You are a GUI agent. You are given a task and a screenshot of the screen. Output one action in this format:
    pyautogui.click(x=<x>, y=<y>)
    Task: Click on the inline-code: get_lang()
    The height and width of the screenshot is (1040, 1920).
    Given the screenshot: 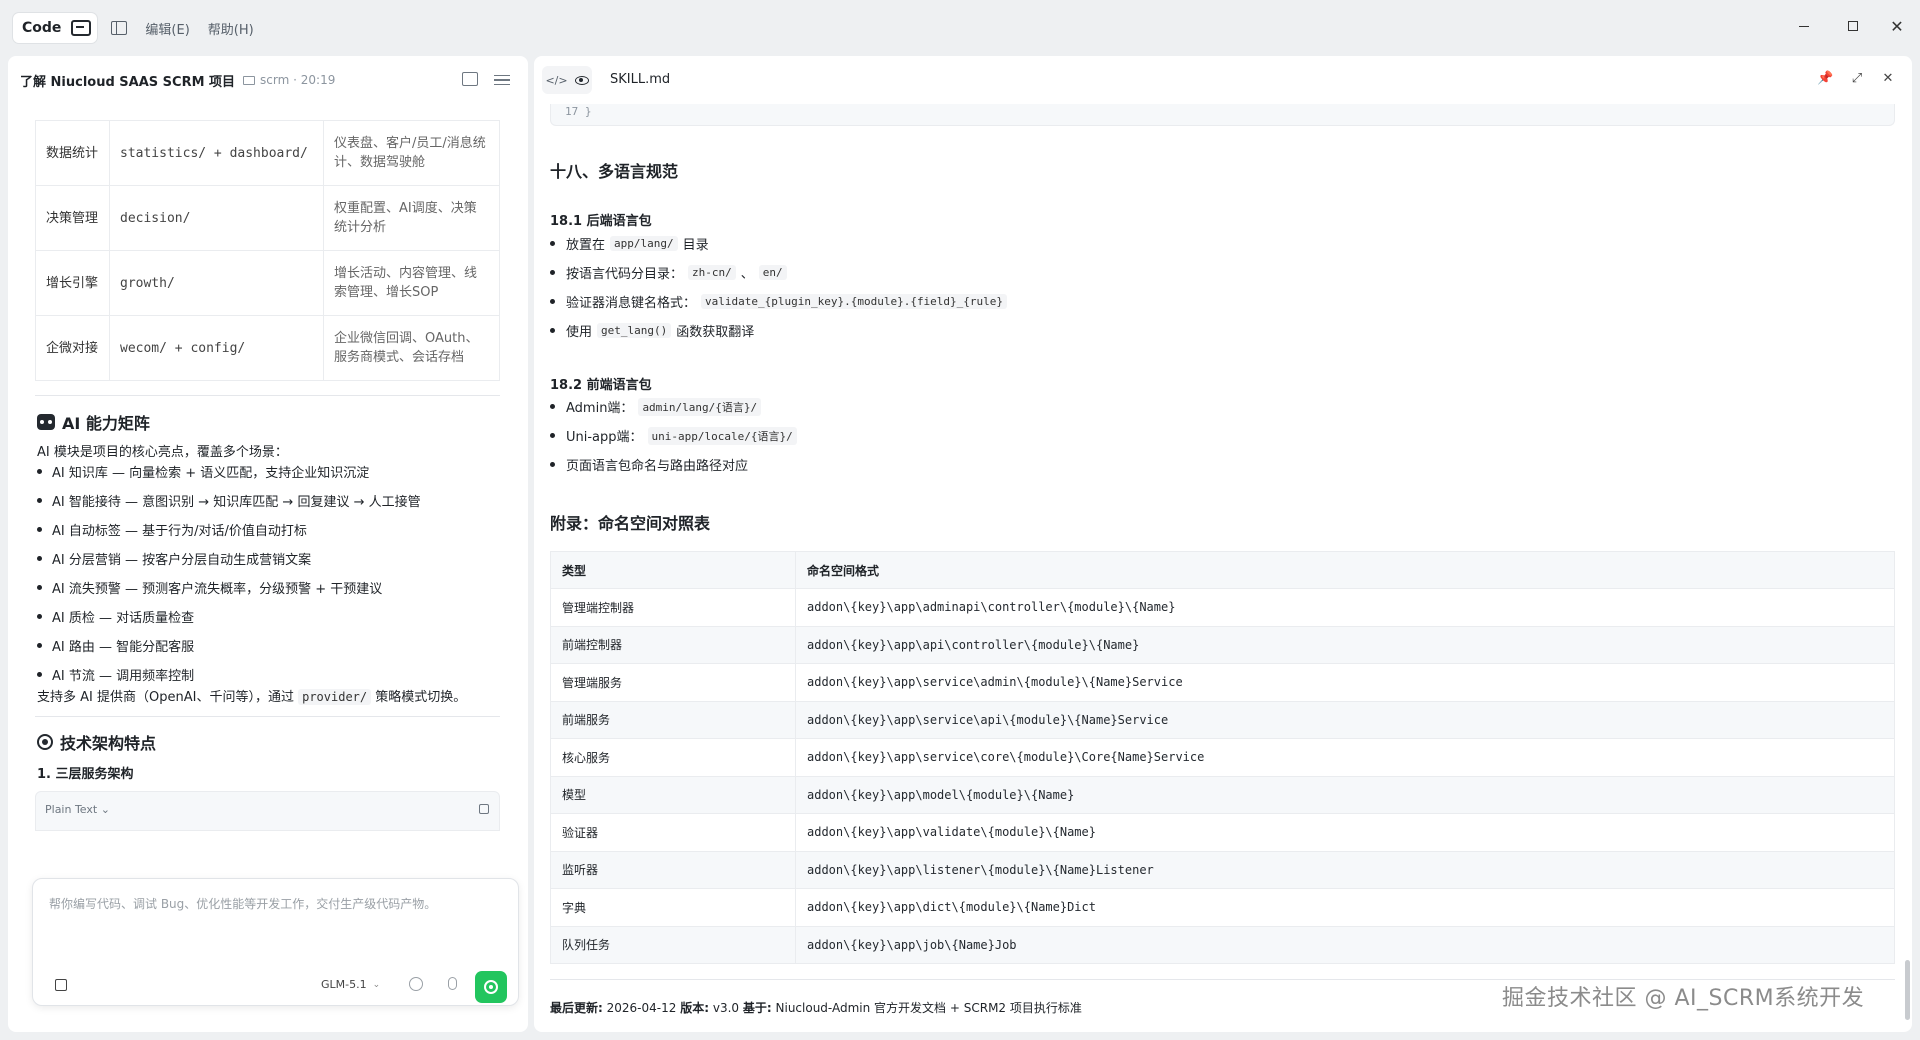 What is the action you would take?
    pyautogui.click(x=634, y=330)
    